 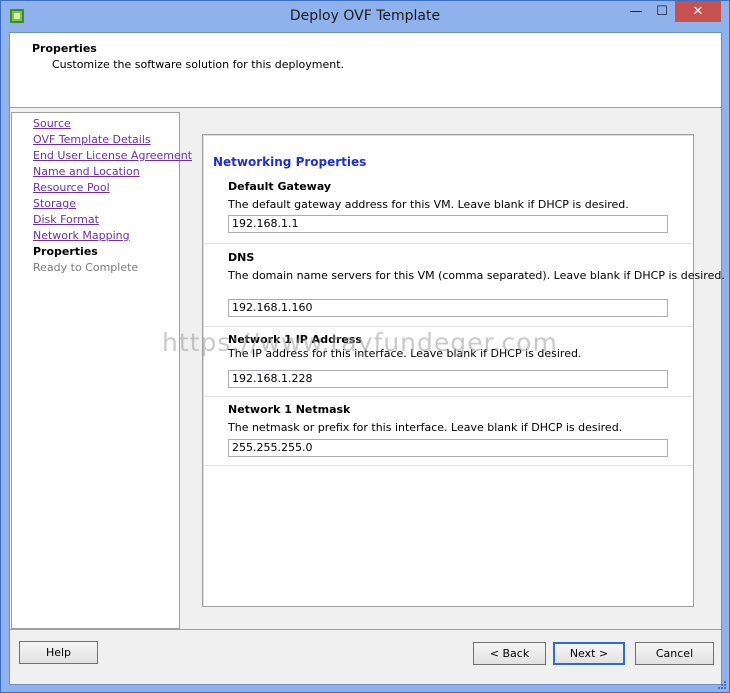 I want to click on networking-properties-title: Networking Properties, so click(x=290, y=162).